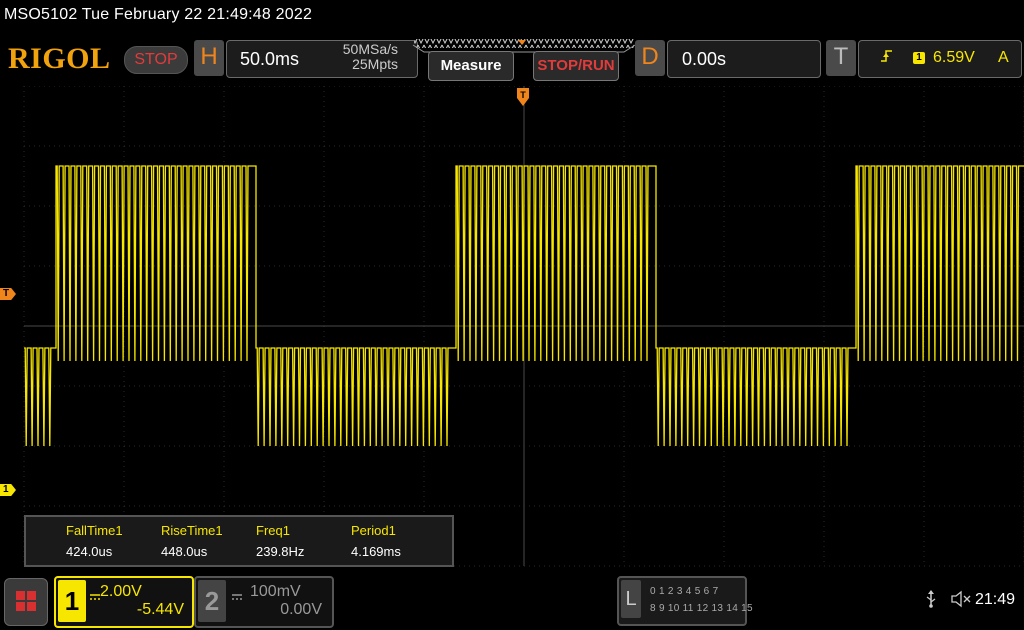  Describe the element at coordinates (954, 57) in the screenshot. I see `trigger-level-value: 6.59V` at that location.